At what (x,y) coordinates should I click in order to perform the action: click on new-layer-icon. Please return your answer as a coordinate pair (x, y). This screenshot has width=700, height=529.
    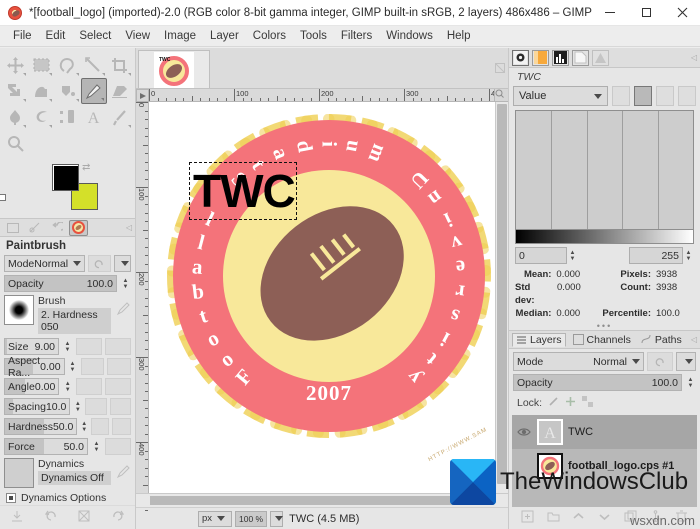
    Looking at the image, I should click on (527, 518).